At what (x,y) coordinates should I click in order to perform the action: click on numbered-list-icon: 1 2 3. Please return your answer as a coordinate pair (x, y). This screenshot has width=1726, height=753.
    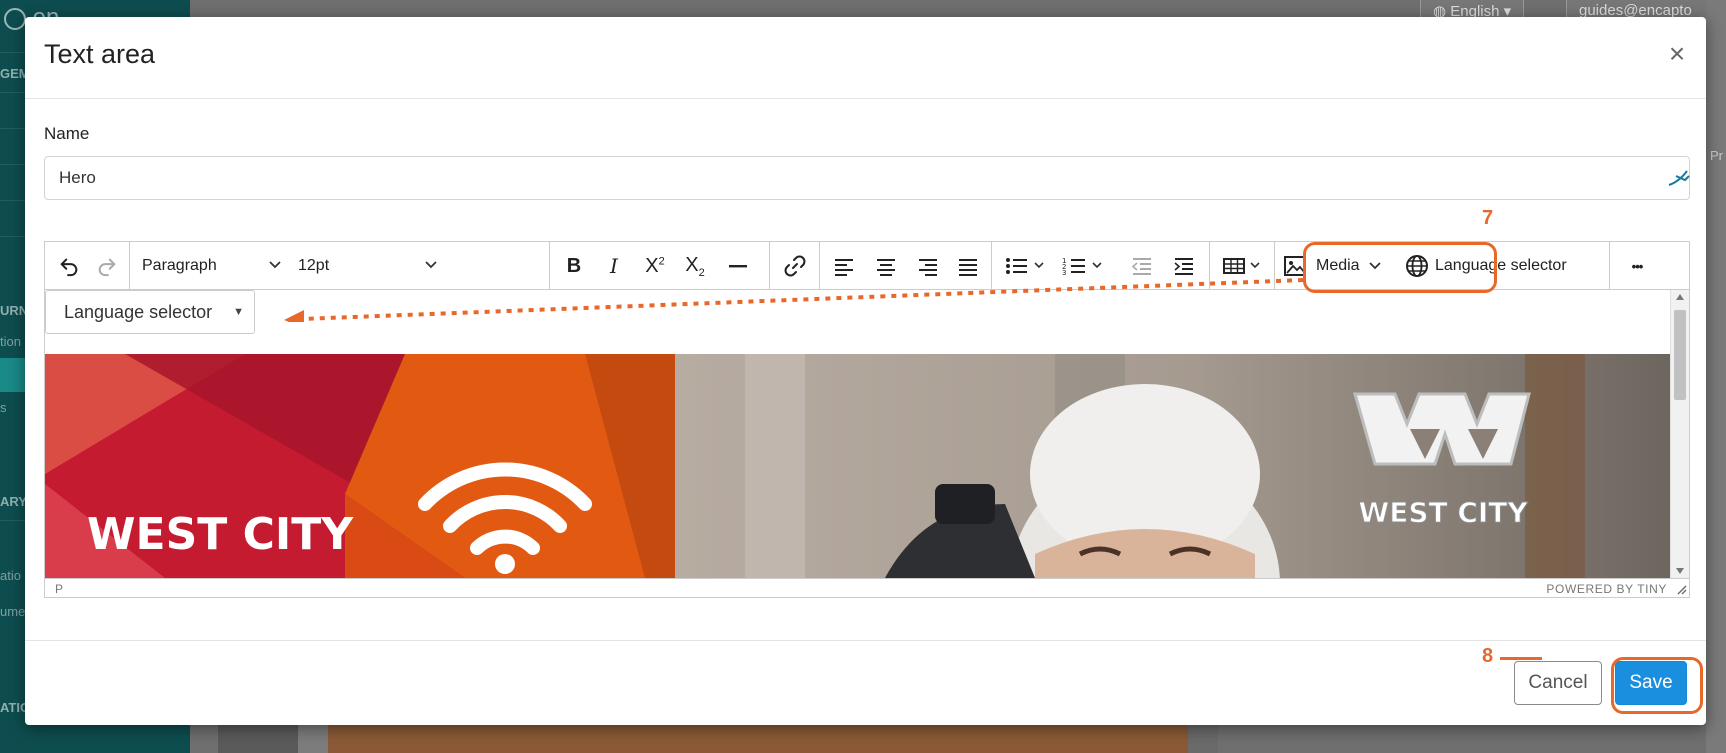
    Looking at the image, I should click on (1082, 267).